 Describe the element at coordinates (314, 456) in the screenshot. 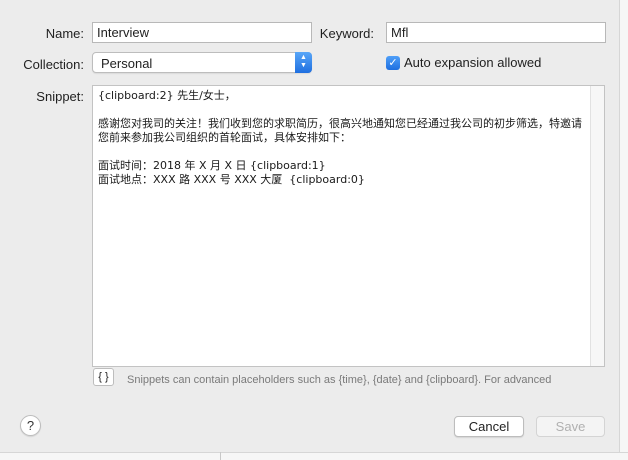

I see `window-edge-bottom` at that location.